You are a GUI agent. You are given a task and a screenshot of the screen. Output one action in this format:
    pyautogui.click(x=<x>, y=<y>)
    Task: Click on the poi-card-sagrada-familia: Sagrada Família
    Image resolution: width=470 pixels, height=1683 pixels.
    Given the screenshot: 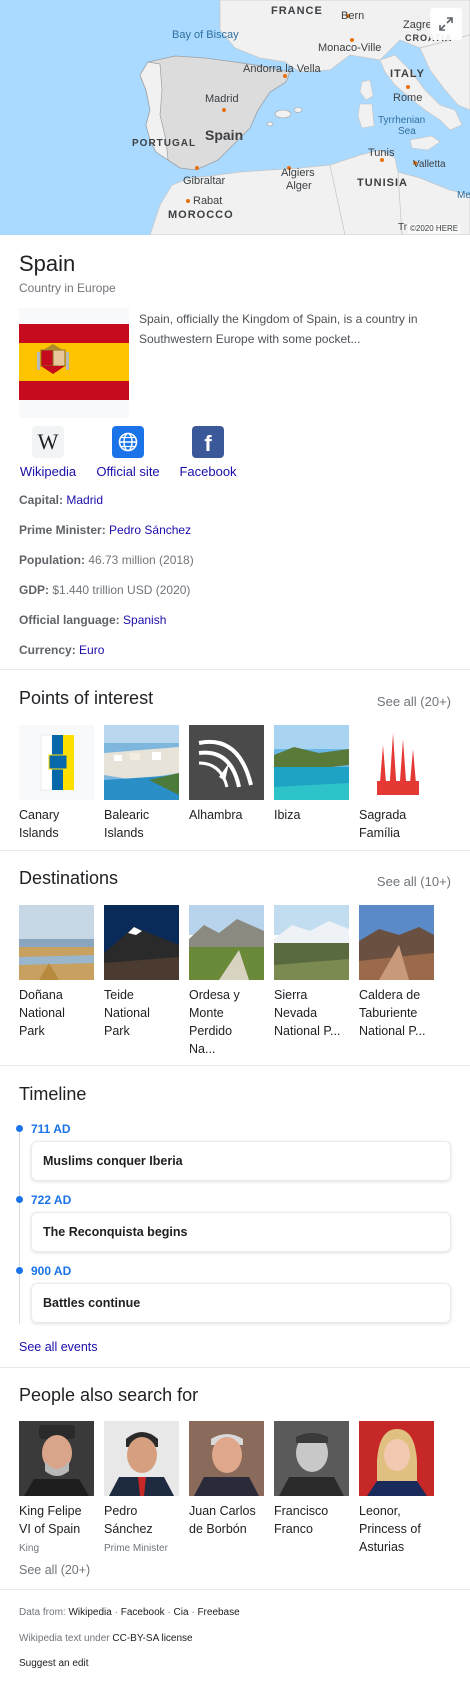 What is the action you would take?
    pyautogui.click(x=396, y=783)
    